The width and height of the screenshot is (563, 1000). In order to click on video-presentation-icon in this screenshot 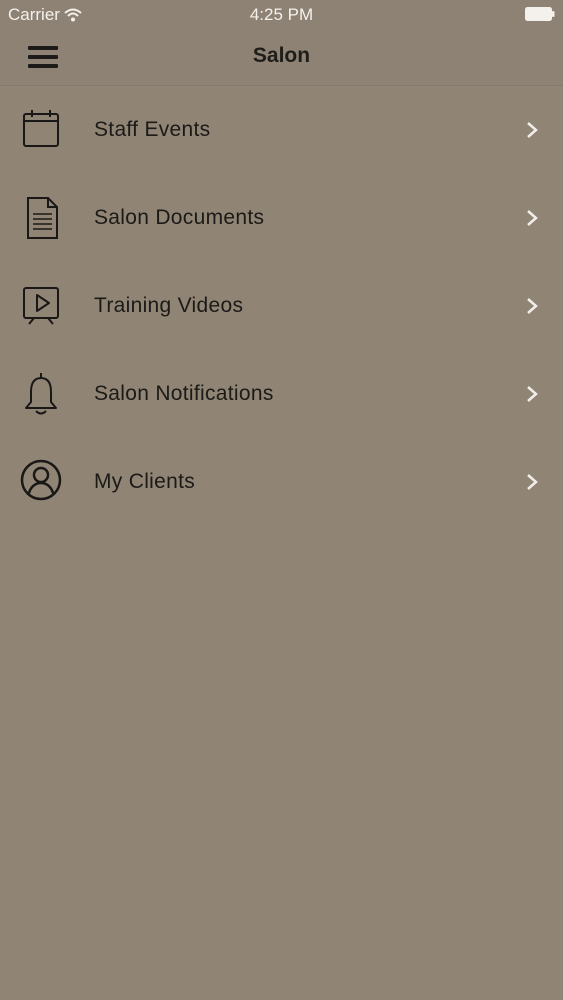, I will do `click(41, 306)`.